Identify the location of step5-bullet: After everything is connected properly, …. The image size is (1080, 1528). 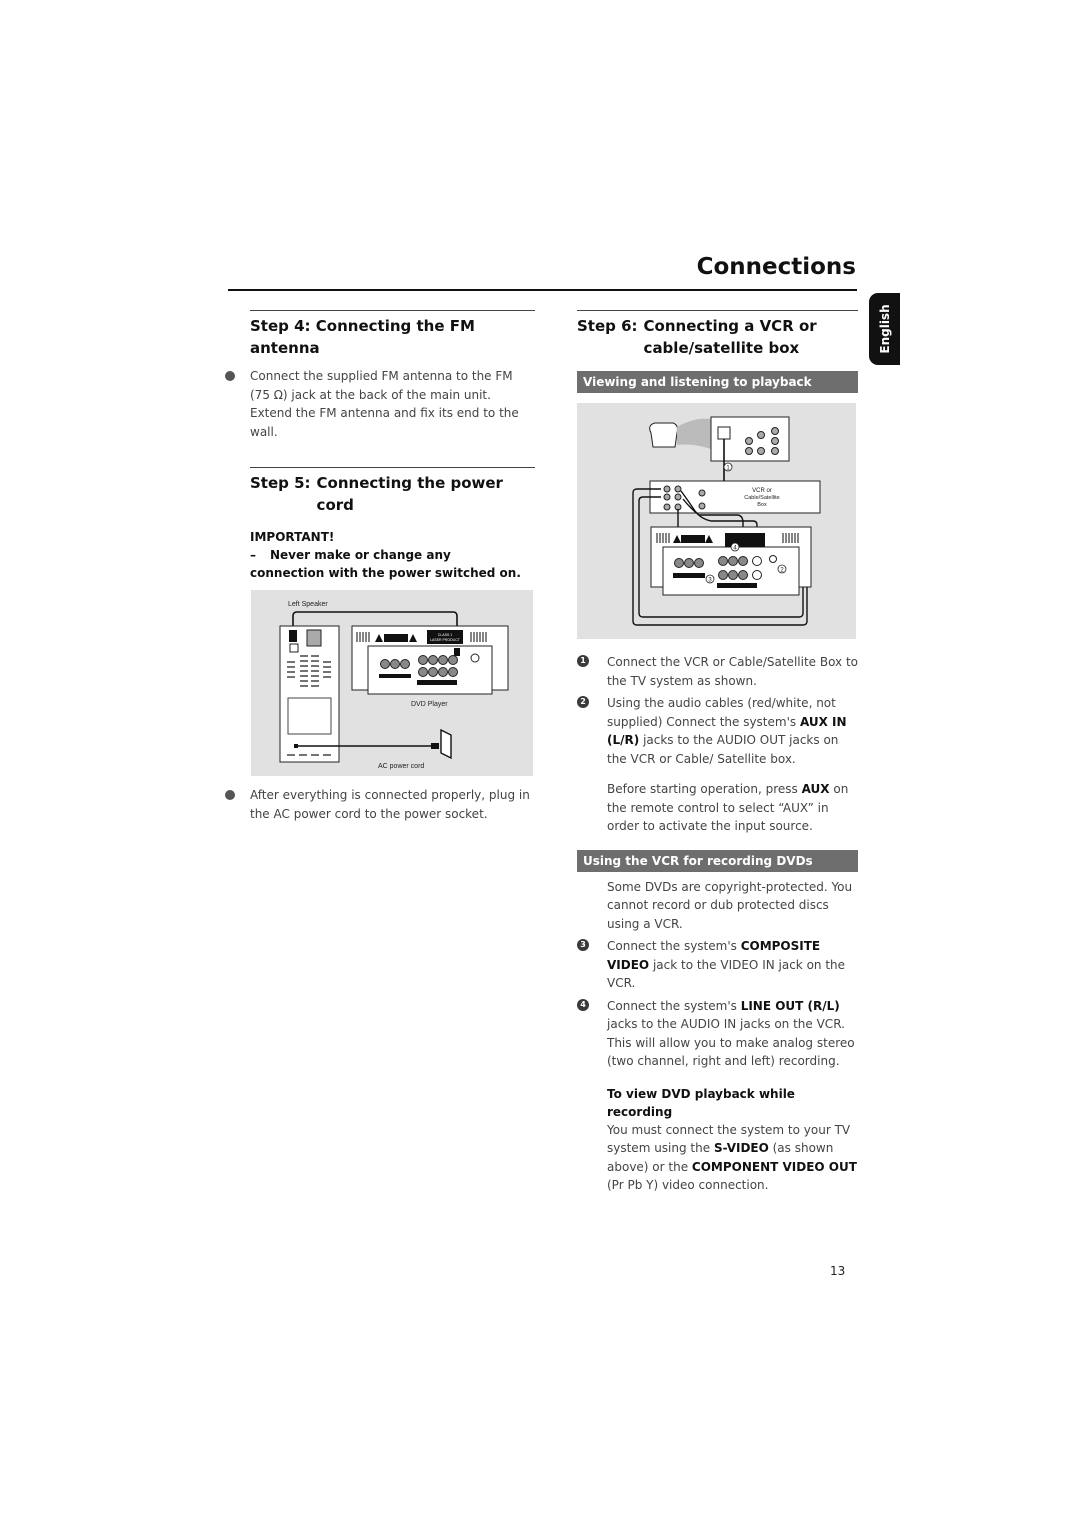
(380, 804).